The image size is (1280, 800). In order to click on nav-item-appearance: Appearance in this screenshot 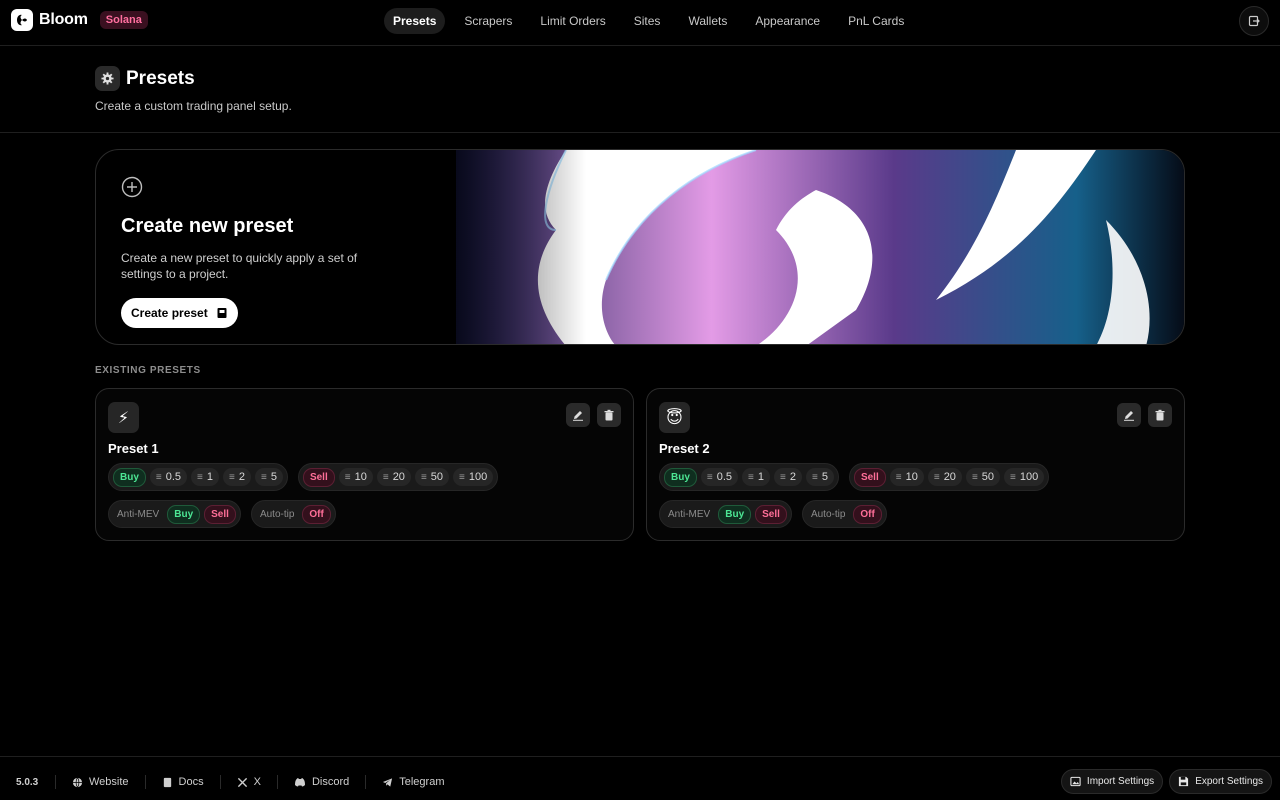, I will do `click(787, 21)`.